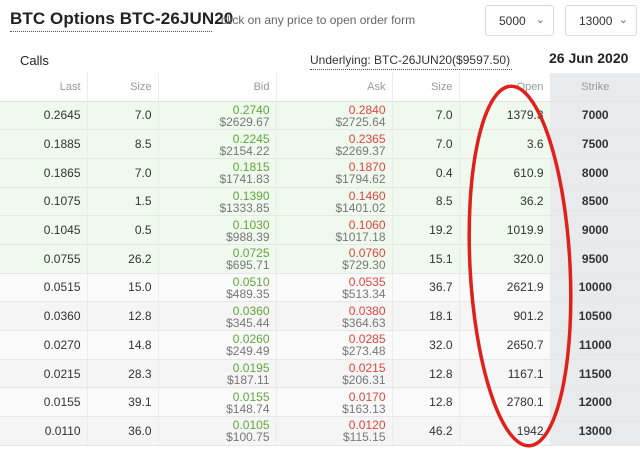 This screenshot has height=449, width=640. I want to click on open-interest-cell: 1167.1, so click(504, 374).